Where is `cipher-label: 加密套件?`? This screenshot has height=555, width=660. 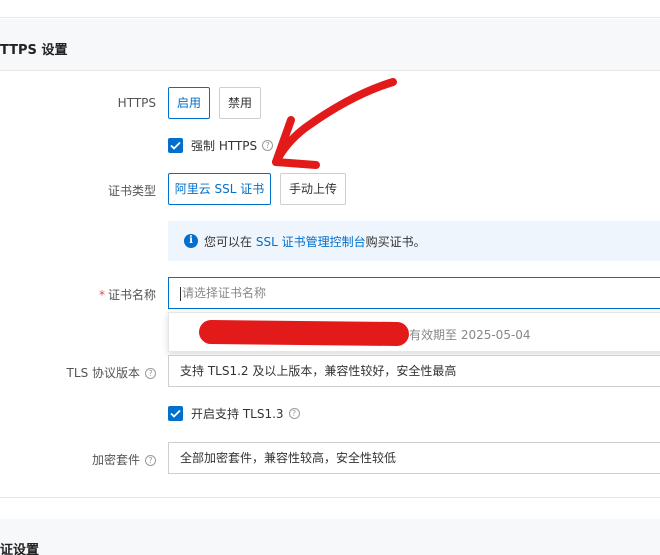 cipher-label: 加密套件? is located at coordinates (124, 459).